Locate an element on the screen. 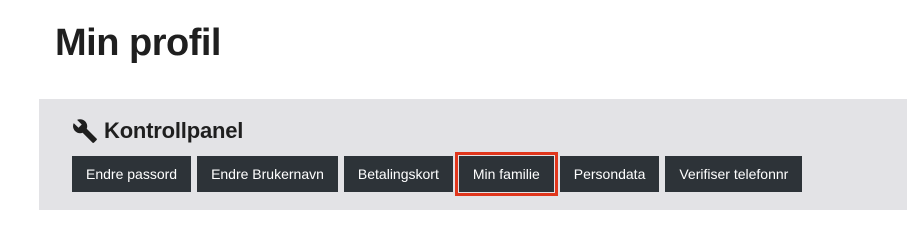  verify-phone-button: Verifiser telefonnr is located at coordinates (734, 174).